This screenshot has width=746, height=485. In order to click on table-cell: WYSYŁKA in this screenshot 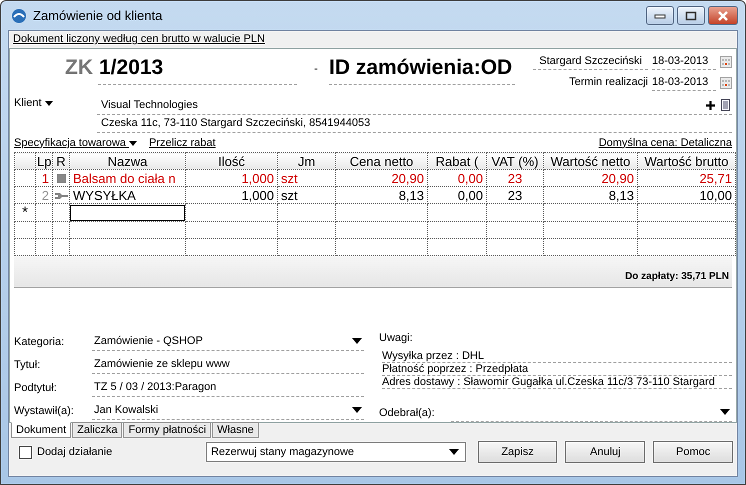, I will do `click(128, 195)`.